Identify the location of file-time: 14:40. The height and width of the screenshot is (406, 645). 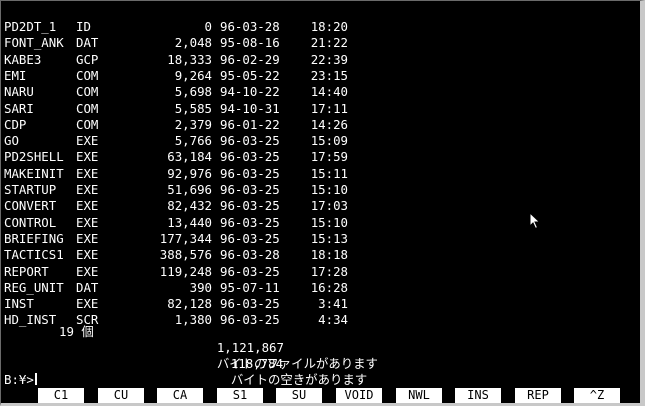
(329, 91).